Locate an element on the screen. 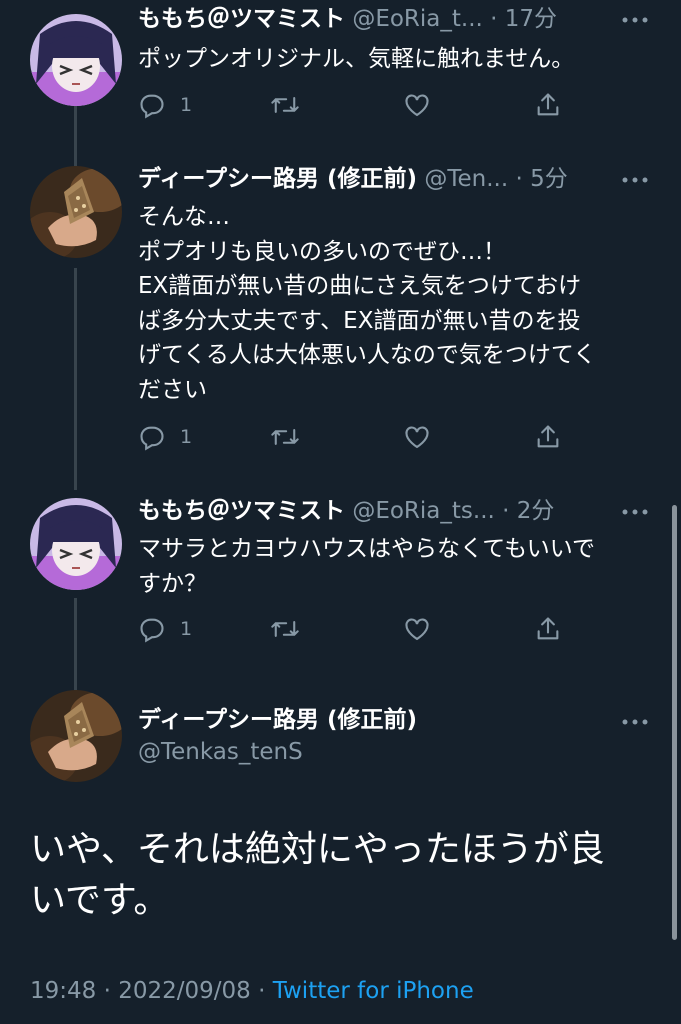 Image resolution: width=681 pixels, height=1024 pixels. tweet-text-line: ださい is located at coordinates (172, 389).